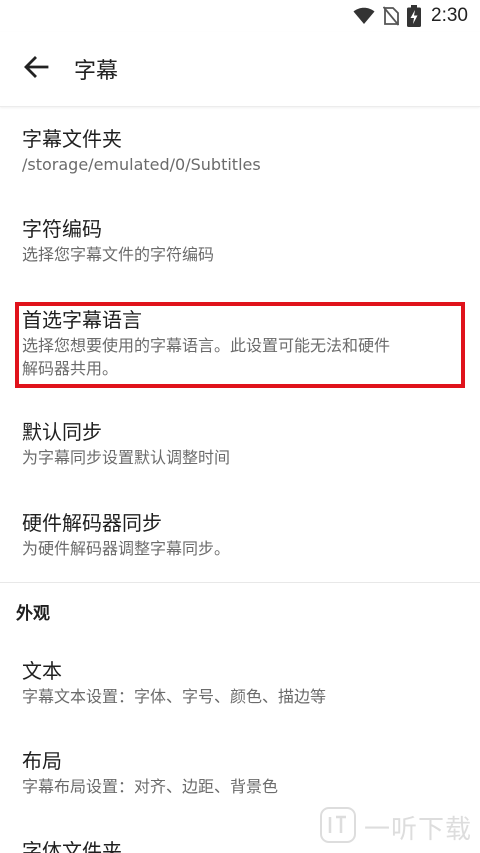 This screenshot has height=853, width=480. I want to click on no-sim-icon, so click(391, 16).